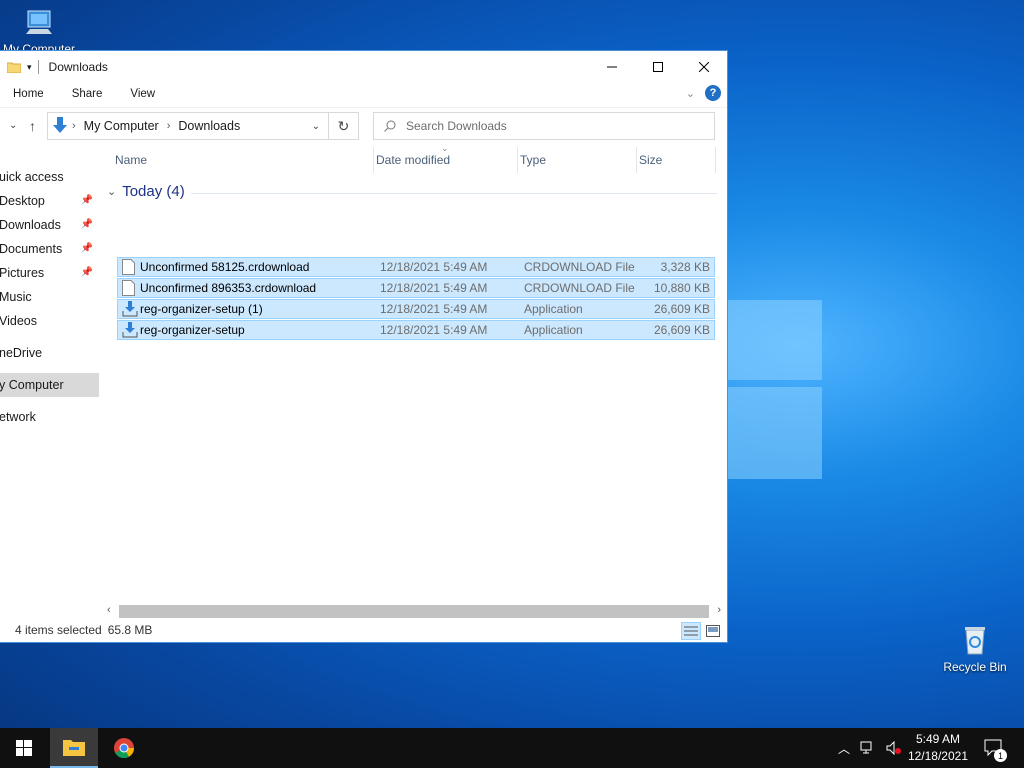  I want to click on large-icons-view-button, so click(713, 631).